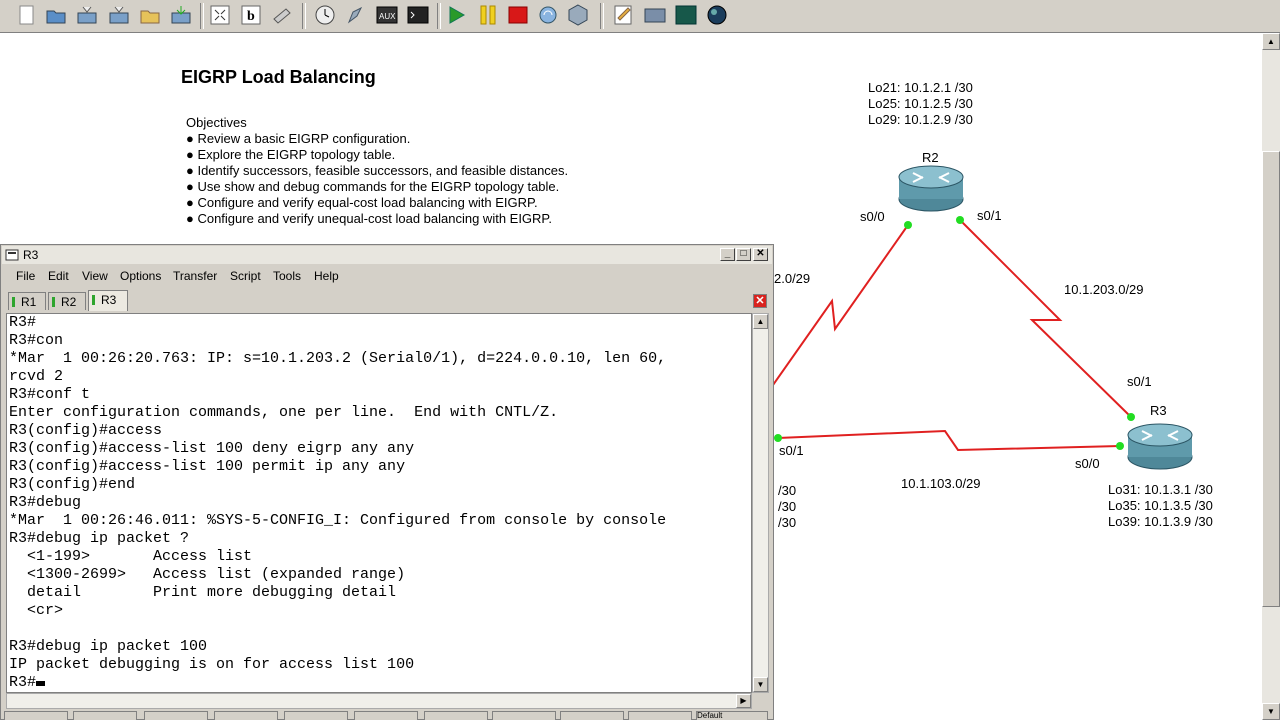 The image size is (1280, 720). I want to click on text-cursor, so click(41, 683).